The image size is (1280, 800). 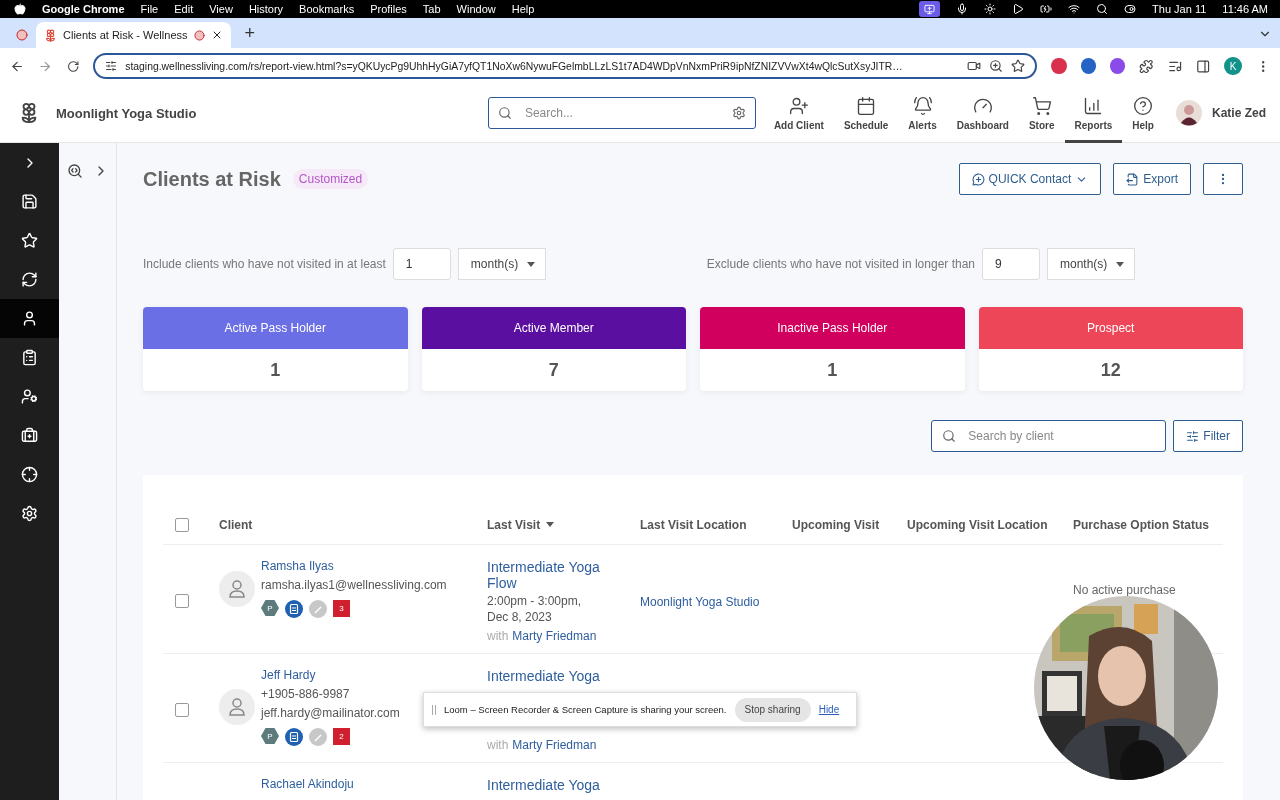 I want to click on menu-item: Help, so click(x=523, y=9).